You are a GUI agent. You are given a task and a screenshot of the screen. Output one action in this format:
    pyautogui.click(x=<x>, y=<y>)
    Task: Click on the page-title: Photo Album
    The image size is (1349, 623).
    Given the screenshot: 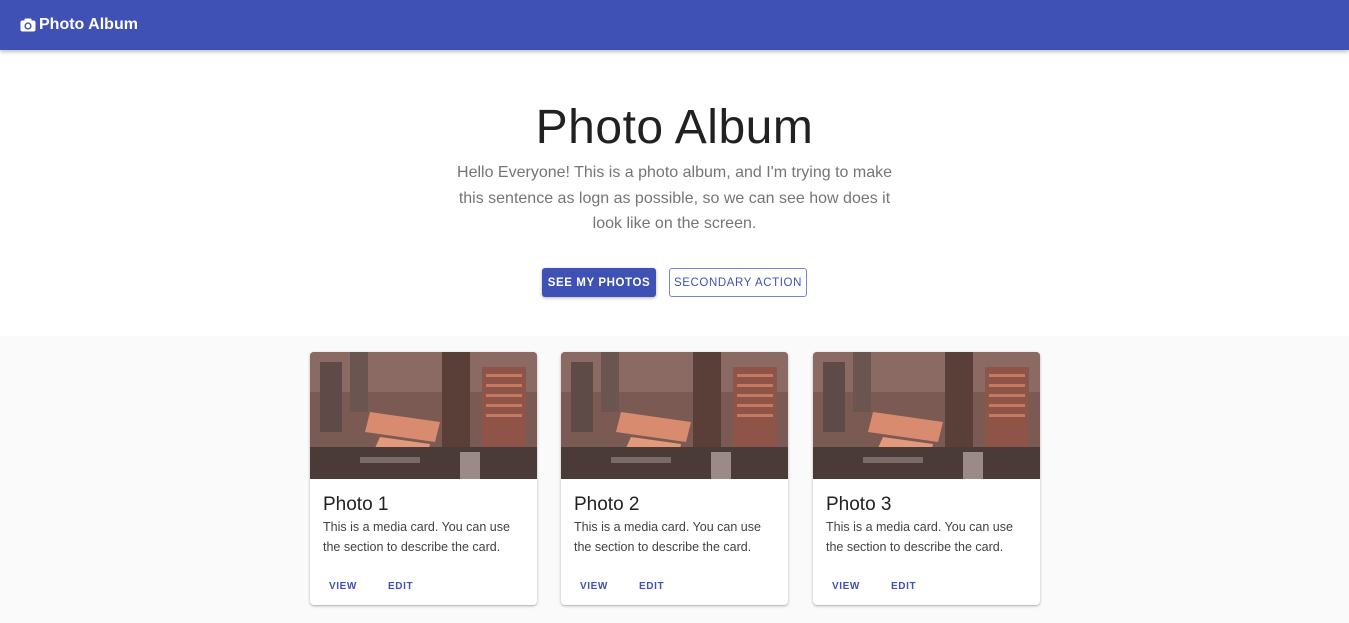 What is the action you would take?
    pyautogui.click(x=674, y=127)
    